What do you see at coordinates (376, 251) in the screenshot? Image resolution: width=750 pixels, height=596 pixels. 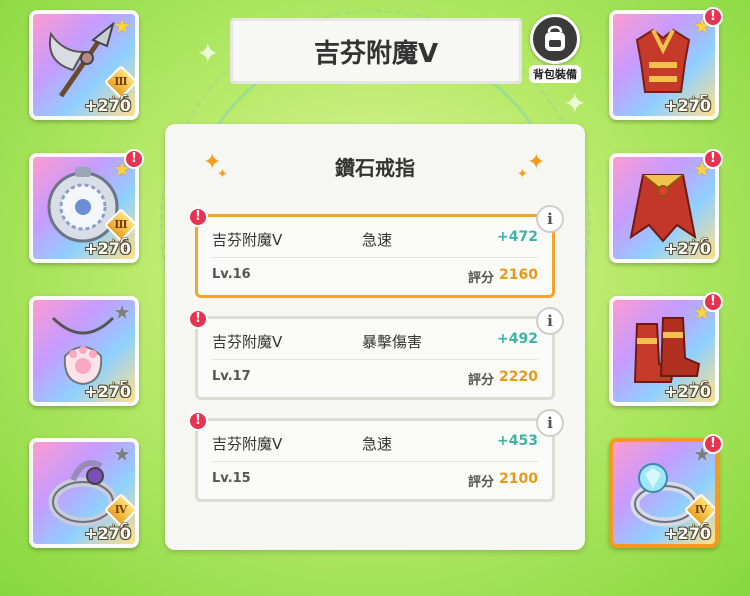 I see `enchant-card: ! i 吉芬附魔Ⅴ 急速 +472 Lv.16 評分 2160` at bounding box center [376, 251].